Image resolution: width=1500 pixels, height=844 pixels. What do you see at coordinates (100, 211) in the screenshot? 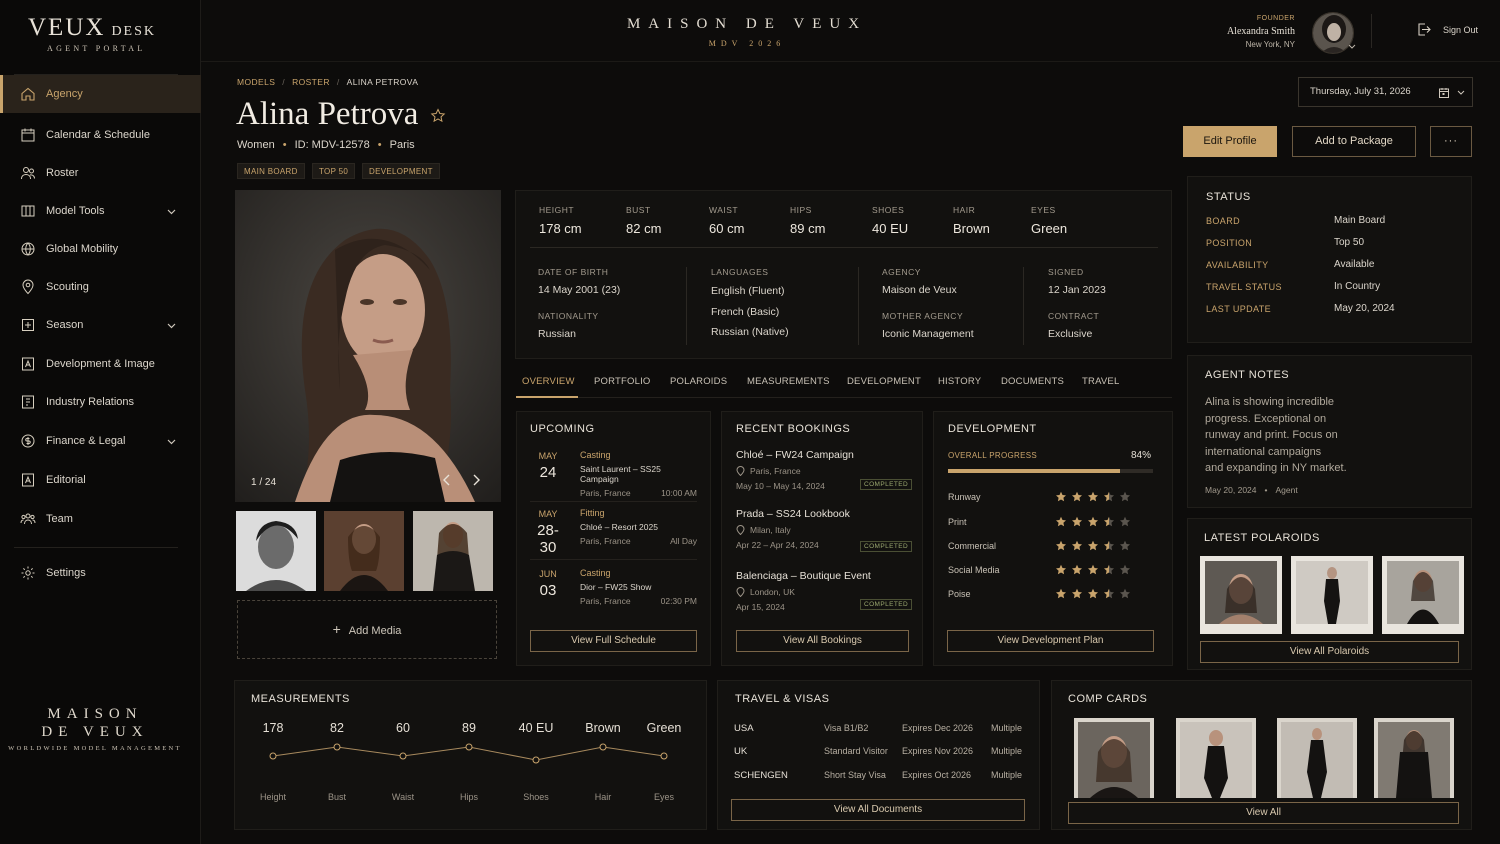
I see `sidebar-item-model-tools: Model Tools` at bounding box center [100, 211].